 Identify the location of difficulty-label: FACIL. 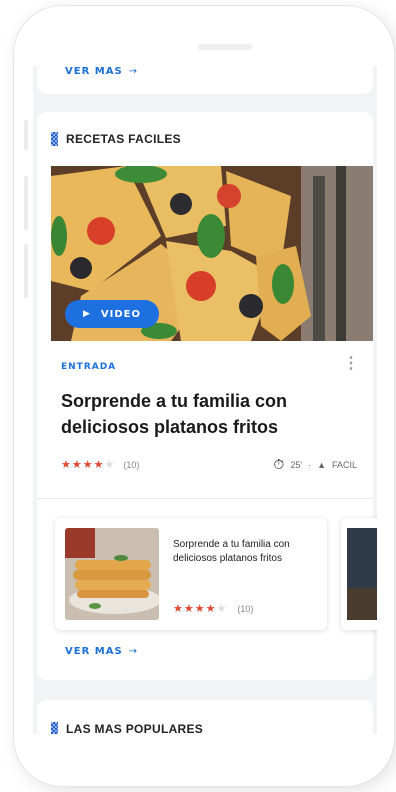
(344, 464).